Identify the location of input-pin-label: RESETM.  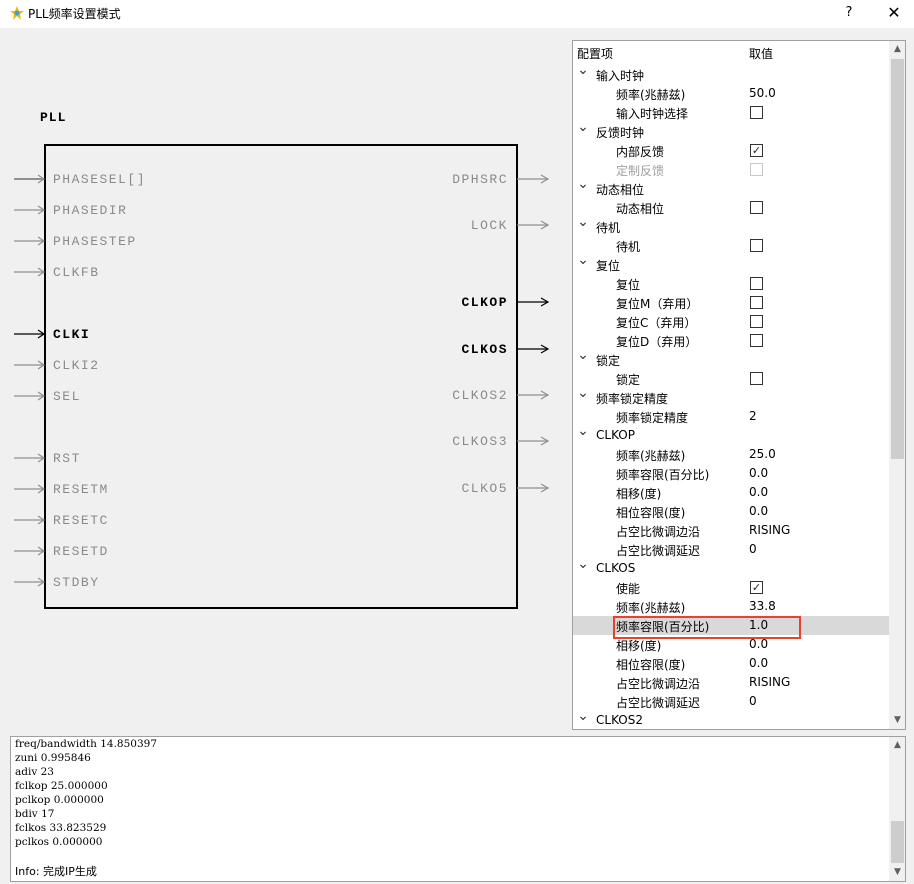
(81, 489).